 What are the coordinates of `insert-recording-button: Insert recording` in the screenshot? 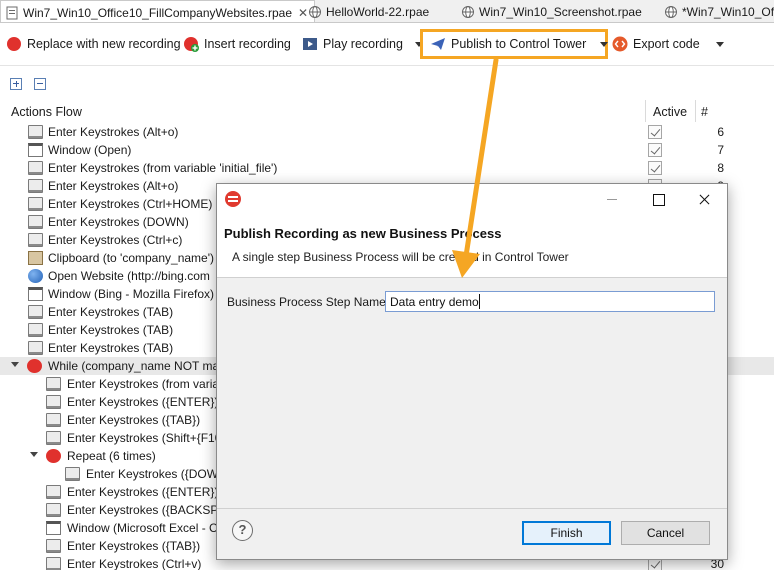 It's located at (237, 44).